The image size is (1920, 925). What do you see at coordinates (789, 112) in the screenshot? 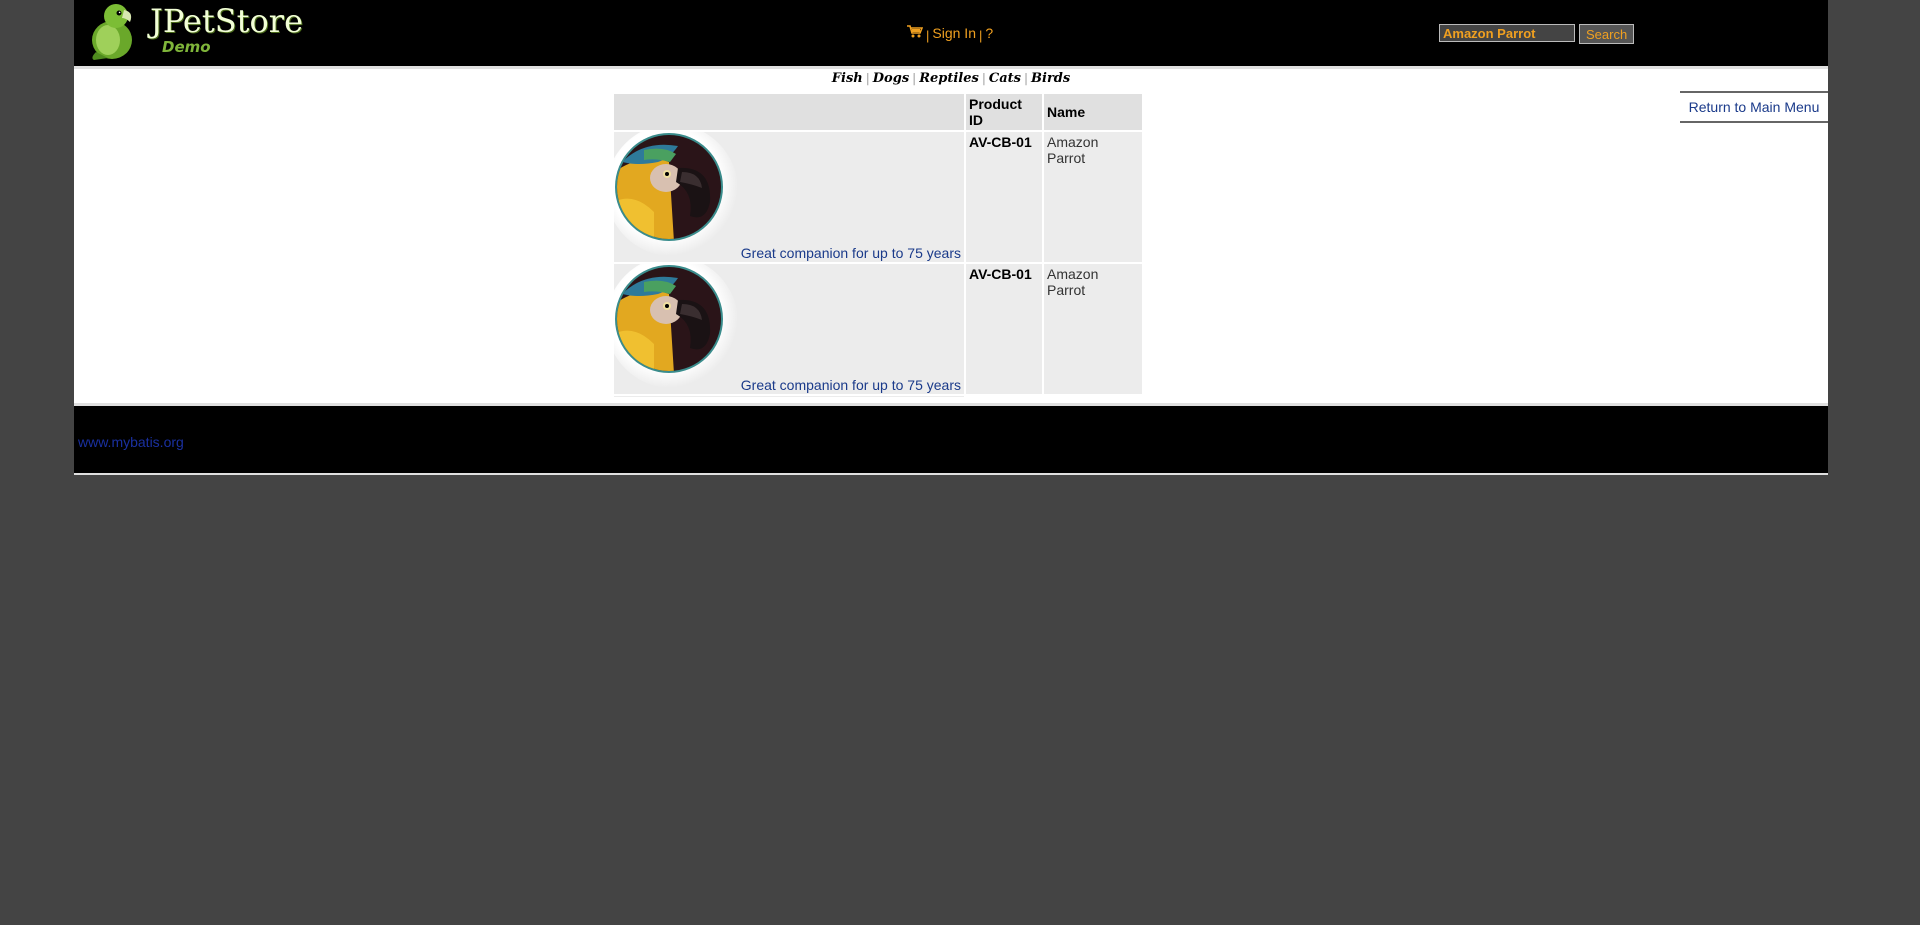
I see `column-header-image` at bounding box center [789, 112].